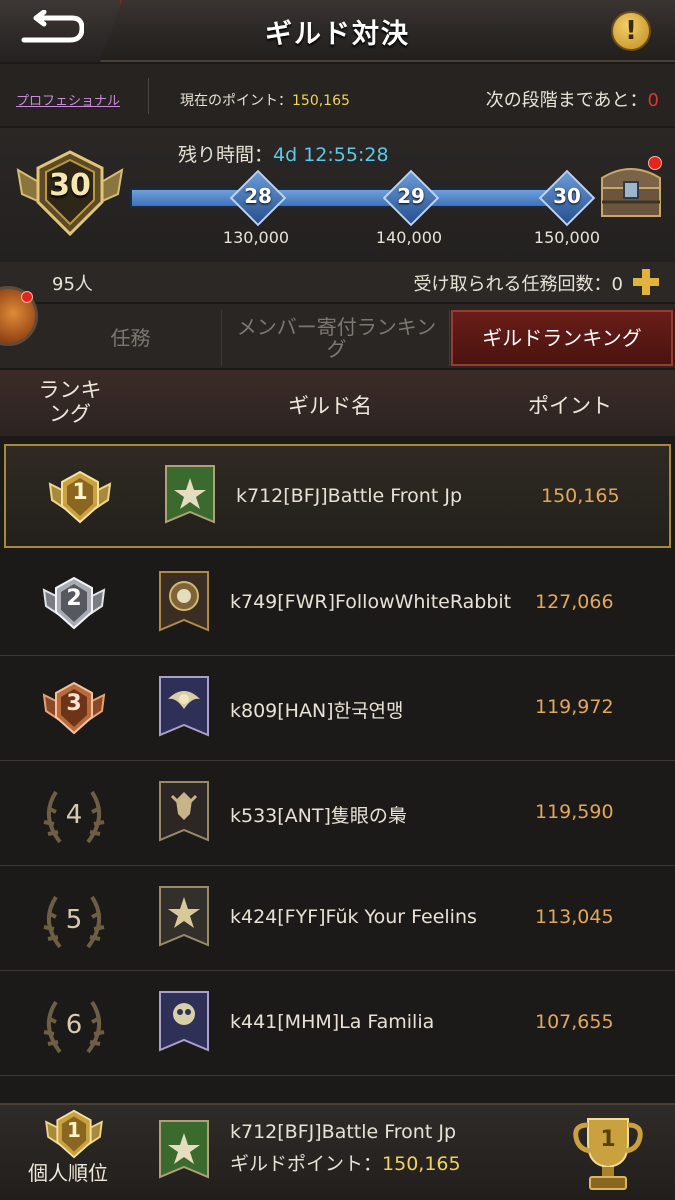 The width and height of the screenshot is (675, 1200). I want to click on trophy-icon, so click(608, 1154).